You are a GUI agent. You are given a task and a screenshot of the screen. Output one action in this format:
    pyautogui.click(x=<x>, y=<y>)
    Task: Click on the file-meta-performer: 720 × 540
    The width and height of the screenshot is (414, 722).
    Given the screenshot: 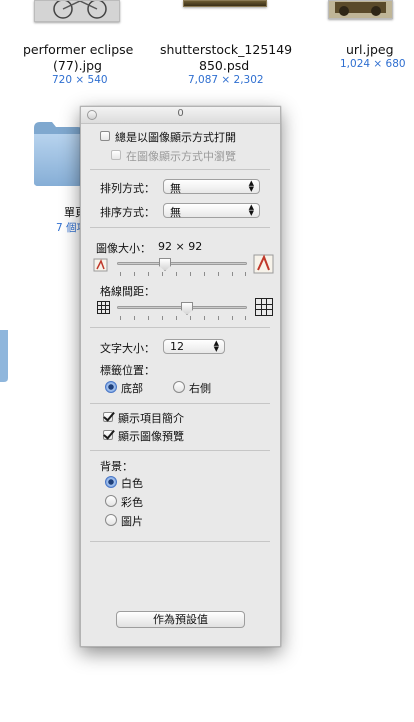 What is the action you would take?
    pyautogui.click(x=80, y=80)
    